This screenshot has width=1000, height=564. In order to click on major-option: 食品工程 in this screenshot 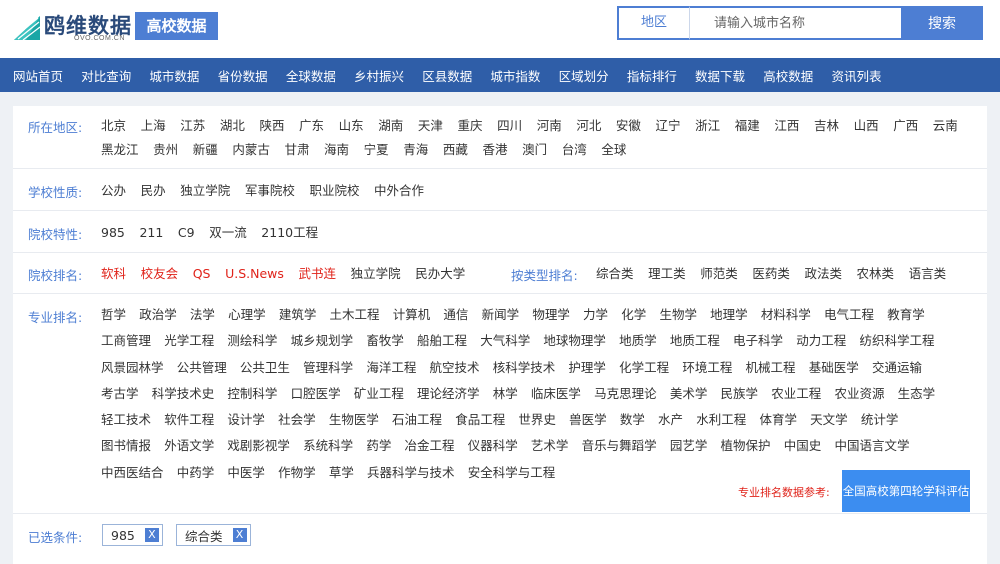, I will do `click(480, 420)`.